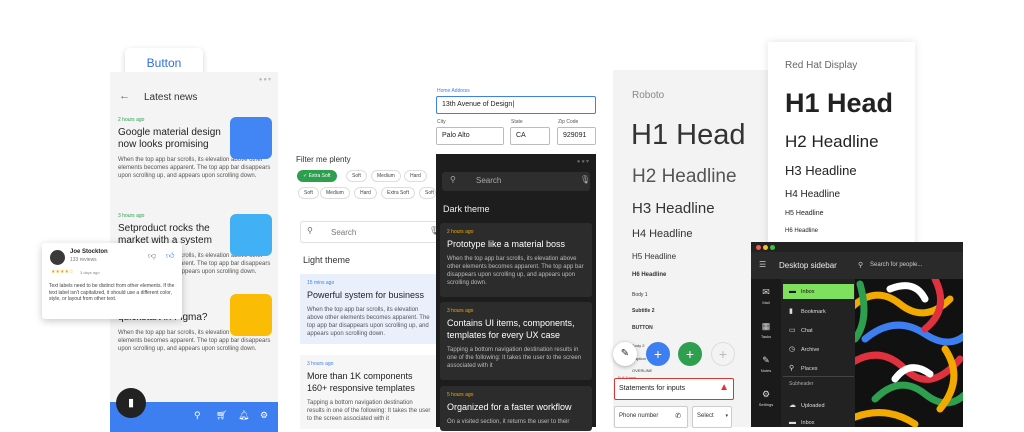 The width and height of the screenshot is (1024, 432). I want to click on light-search-bar: ⚲ Search 🎙︎, so click(369, 232).